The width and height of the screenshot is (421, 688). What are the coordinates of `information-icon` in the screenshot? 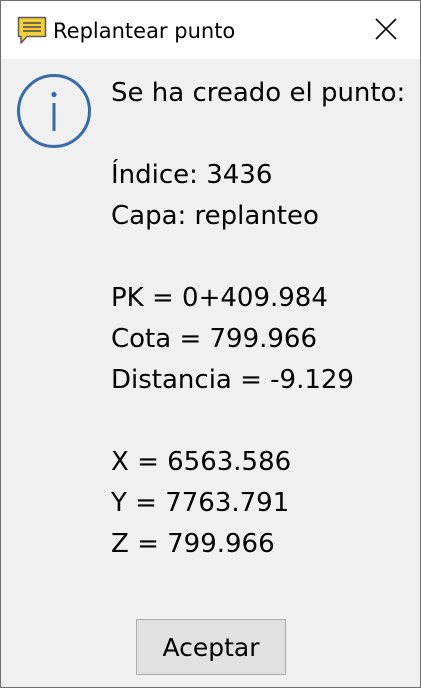 It's located at (54, 111).